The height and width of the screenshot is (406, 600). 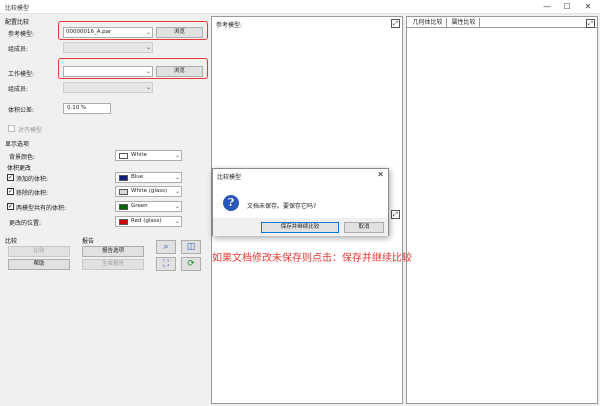 What do you see at coordinates (123, 178) in the screenshot?
I see `blue-swatch` at bounding box center [123, 178].